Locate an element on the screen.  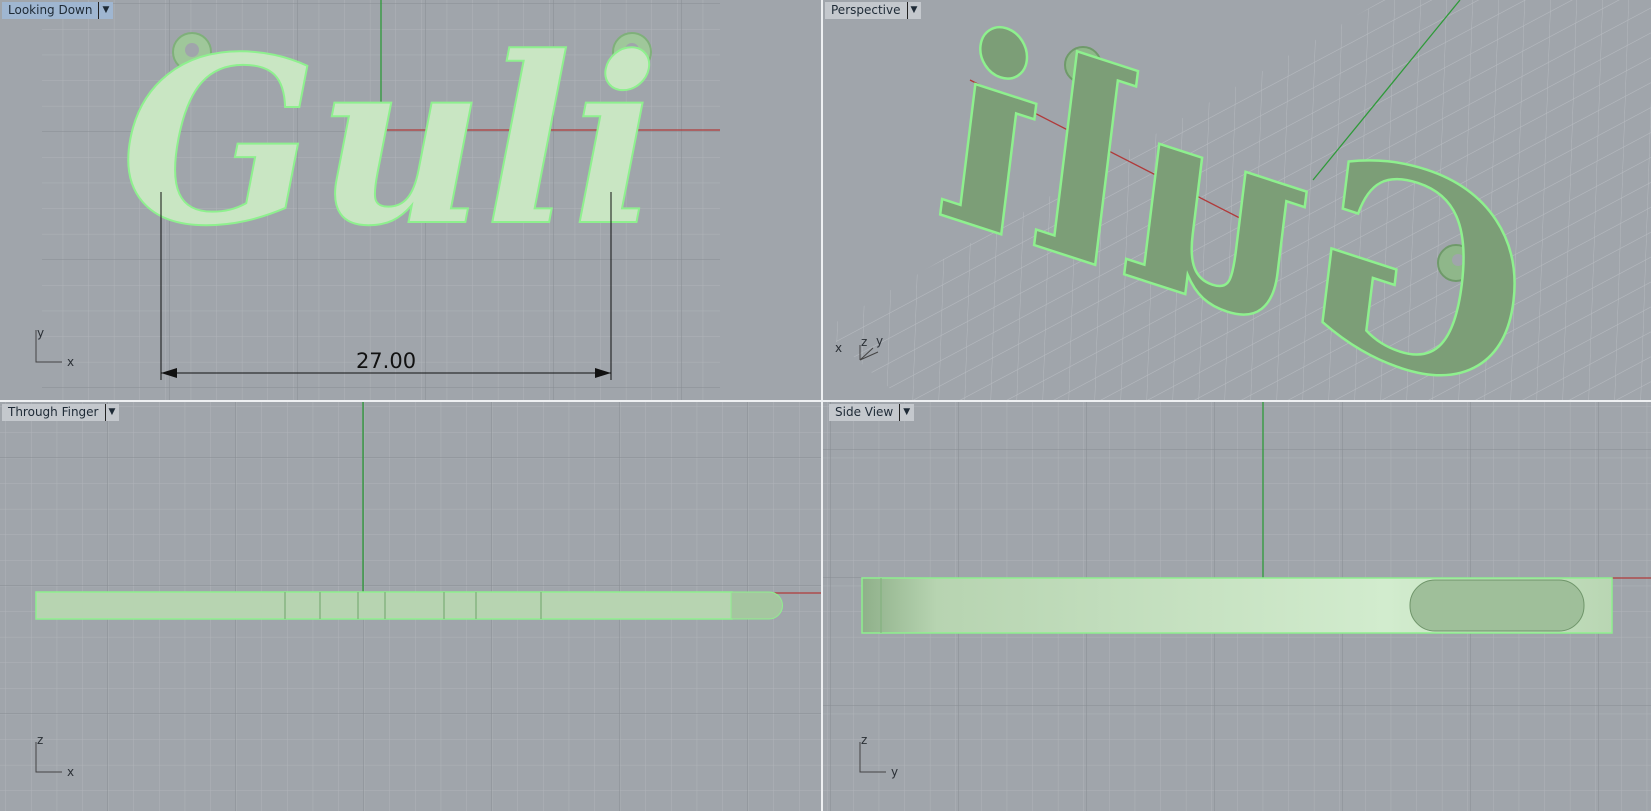
pendant-model: Guli is located at coordinates (390, 142).